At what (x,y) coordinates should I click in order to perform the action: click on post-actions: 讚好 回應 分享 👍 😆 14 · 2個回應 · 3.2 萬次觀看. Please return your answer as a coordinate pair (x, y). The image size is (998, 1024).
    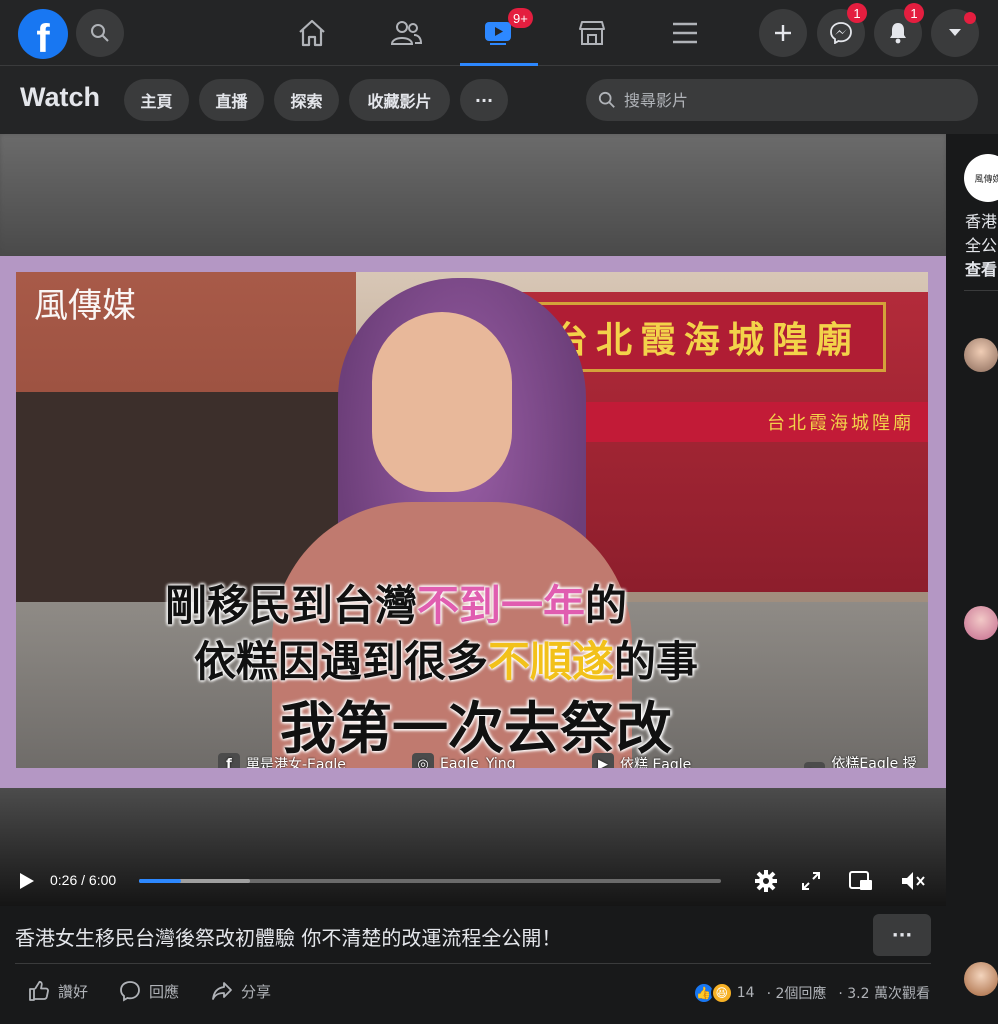
    Looking at the image, I should click on (473, 994).